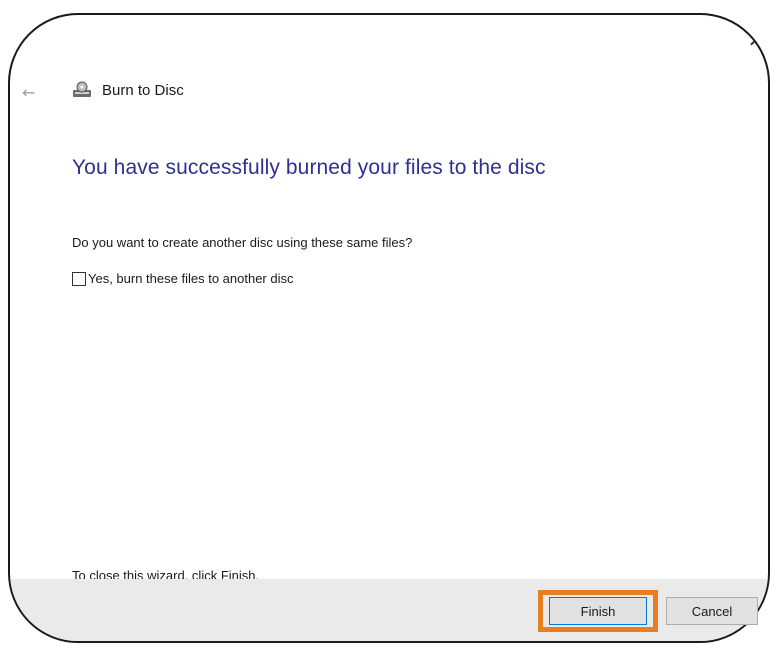 The width and height of the screenshot is (778, 650). What do you see at coordinates (143, 90) in the screenshot?
I see `wizard-title: Burn to Disc` at bounding box center [143, 90].